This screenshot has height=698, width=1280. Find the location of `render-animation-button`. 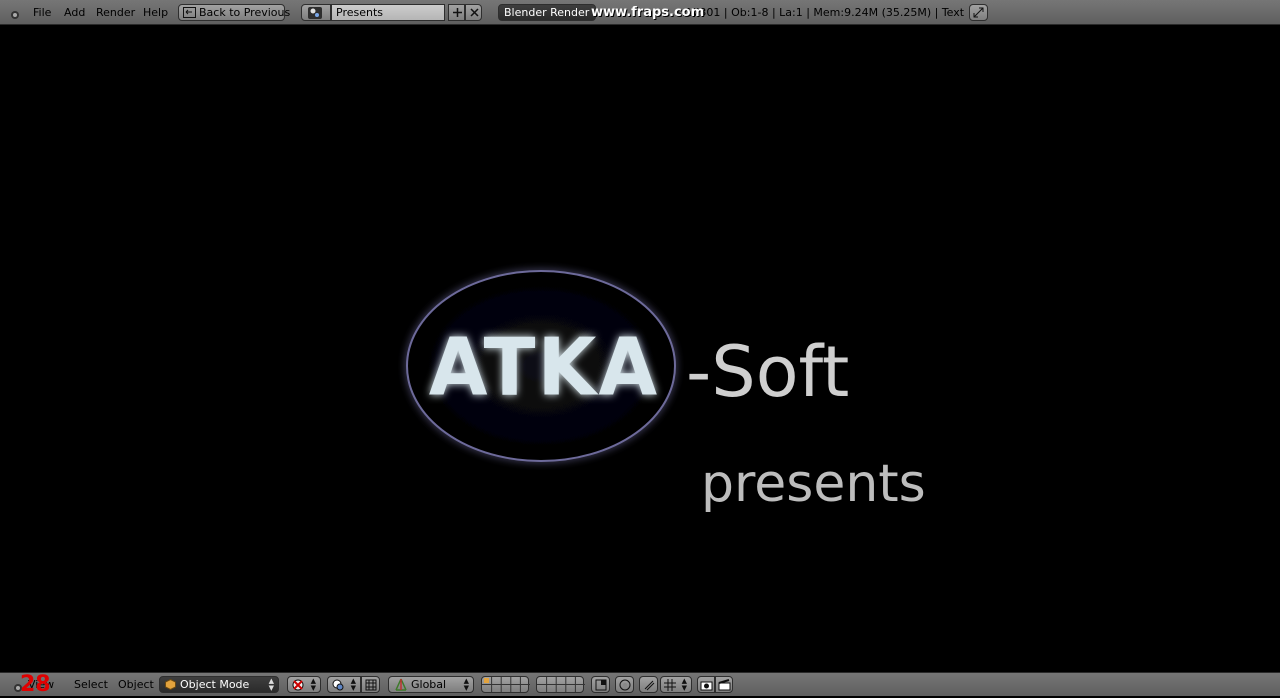

render-animation-button is located at coordinates (724, 684).